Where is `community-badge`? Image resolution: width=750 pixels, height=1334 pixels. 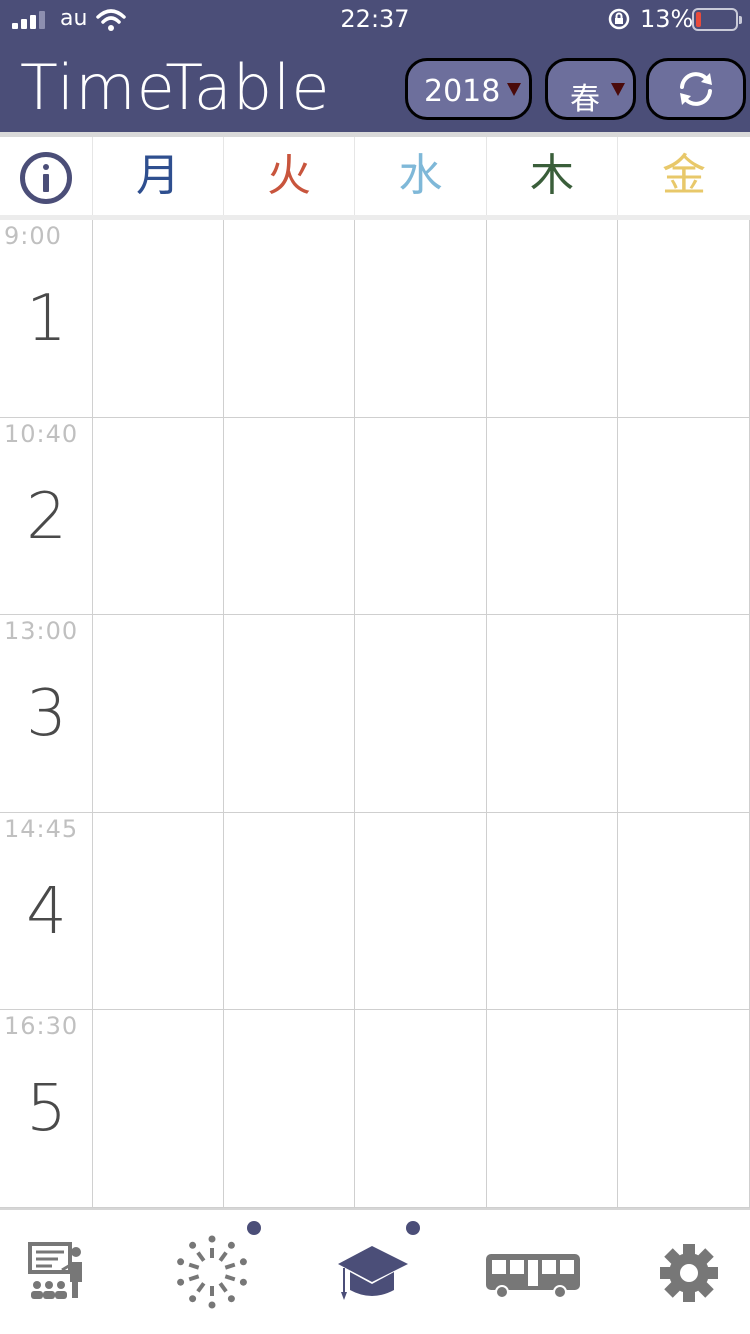
community-badge is located at coordinates (254, 1228).